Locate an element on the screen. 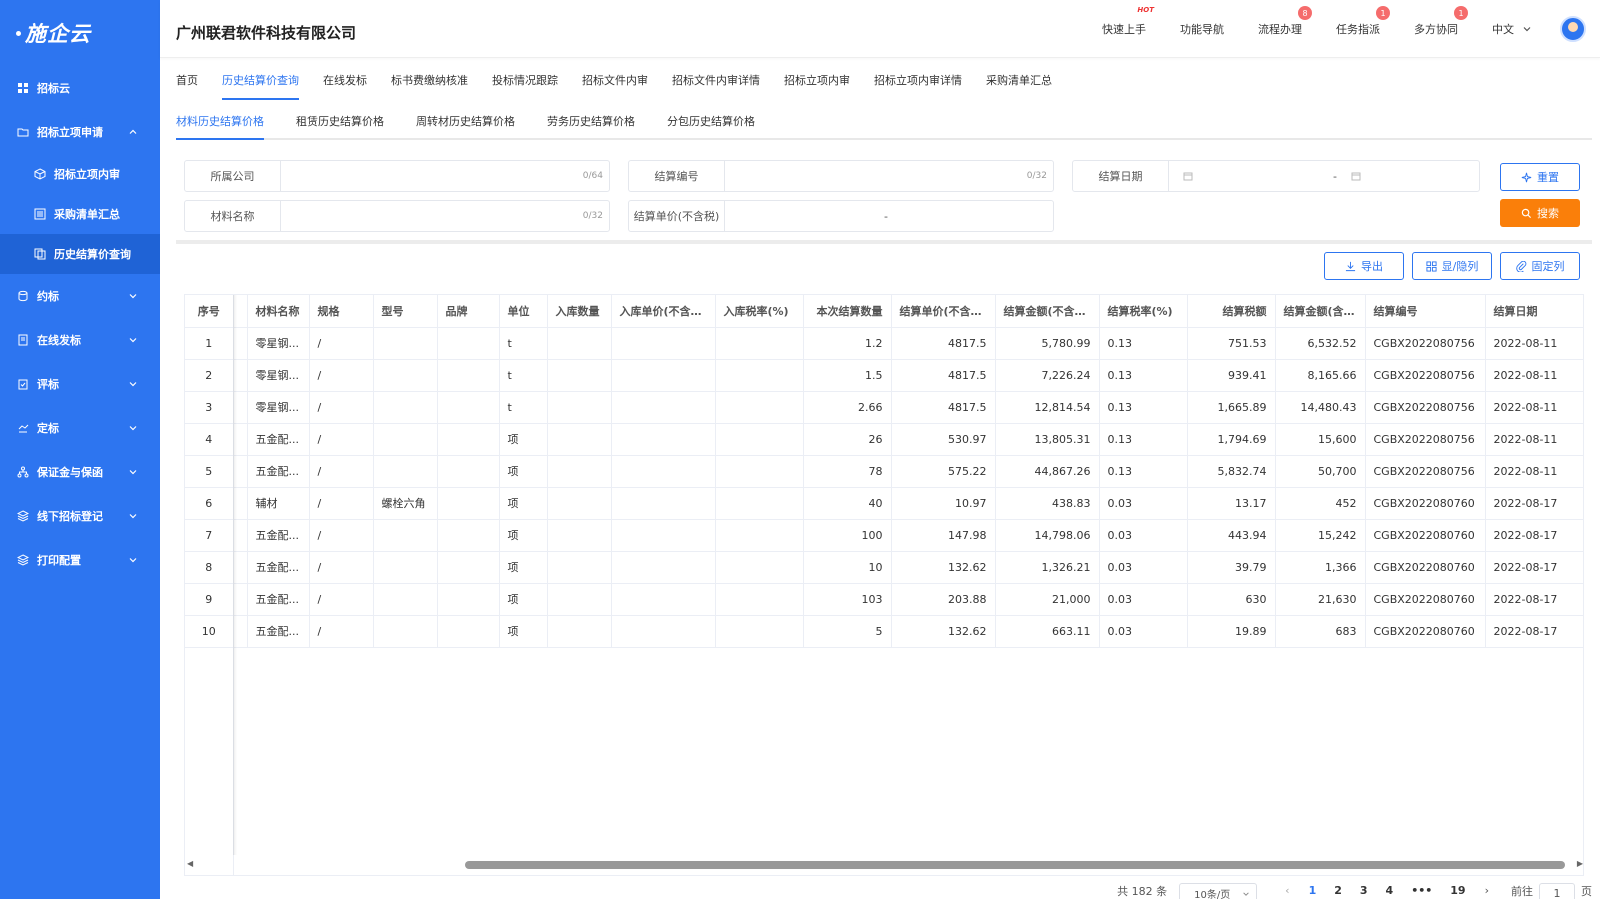  next-page-icon: › is located at coordinates (1487, 890).